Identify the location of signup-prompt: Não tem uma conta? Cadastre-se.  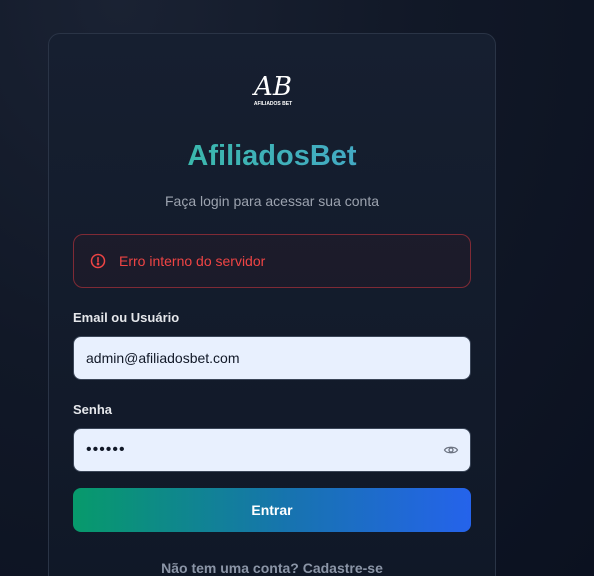
(272, 568).